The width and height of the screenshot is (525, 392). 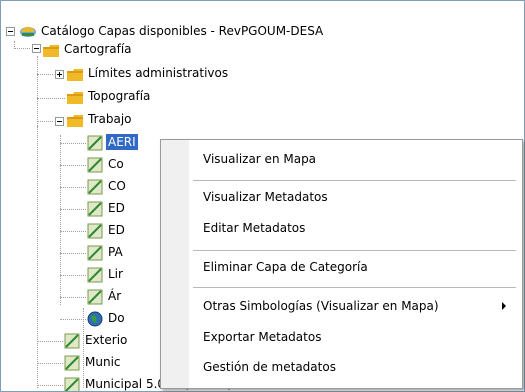 I want to click on menu-item-eliminar-capa: Eliminar Capa de Categoría, so click(x=355, y=267).